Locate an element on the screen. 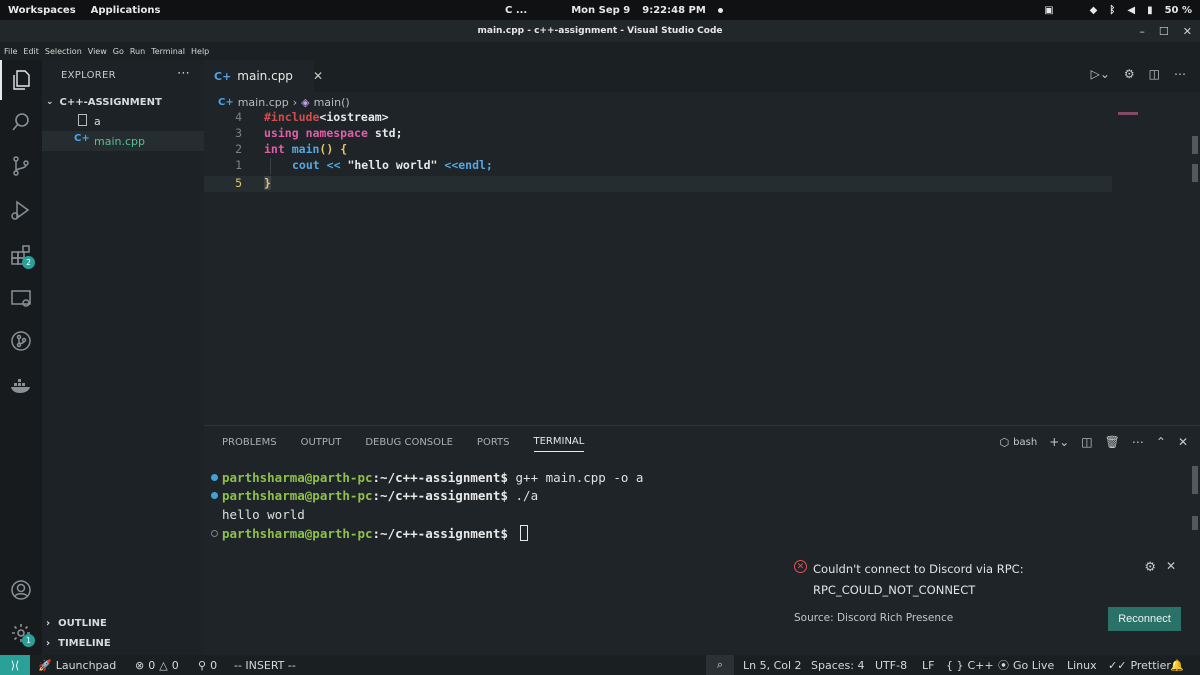  breadcrumb-file: main.cpp is located at coordinates (263, 102).